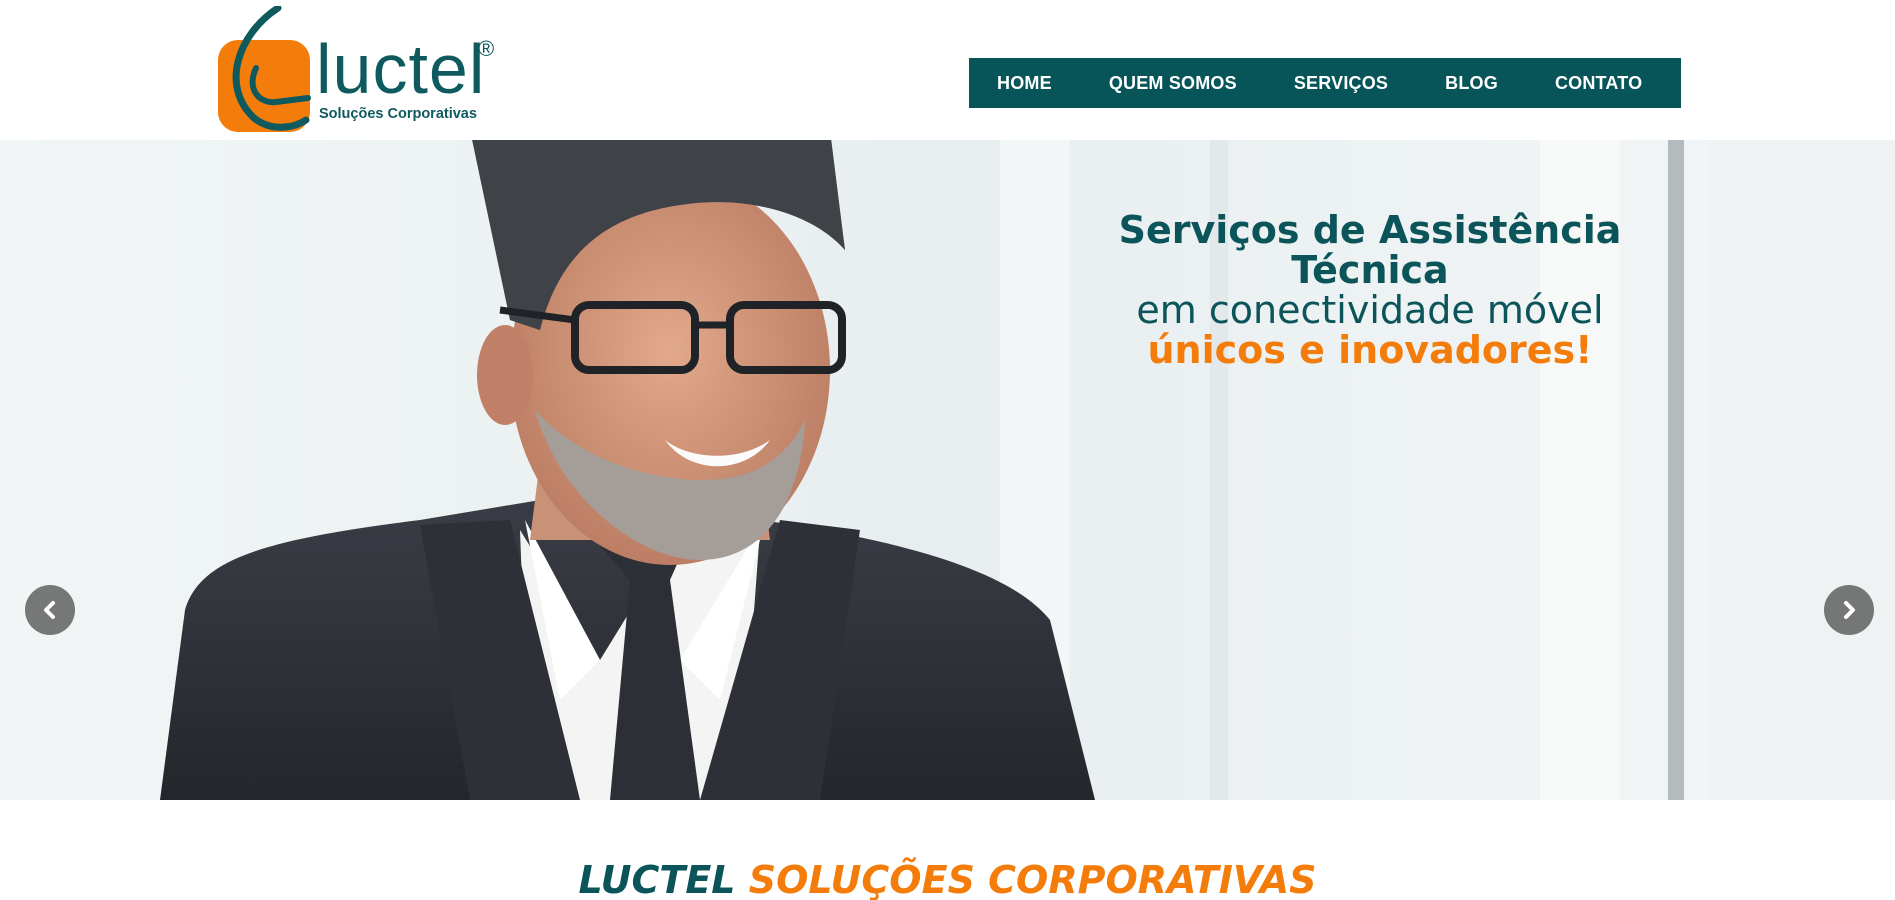 The image size is (1895, 900). I want to click on section-title: LUCTEL SOLUÇÕES CORPORATIVAS, so click(947, 880).